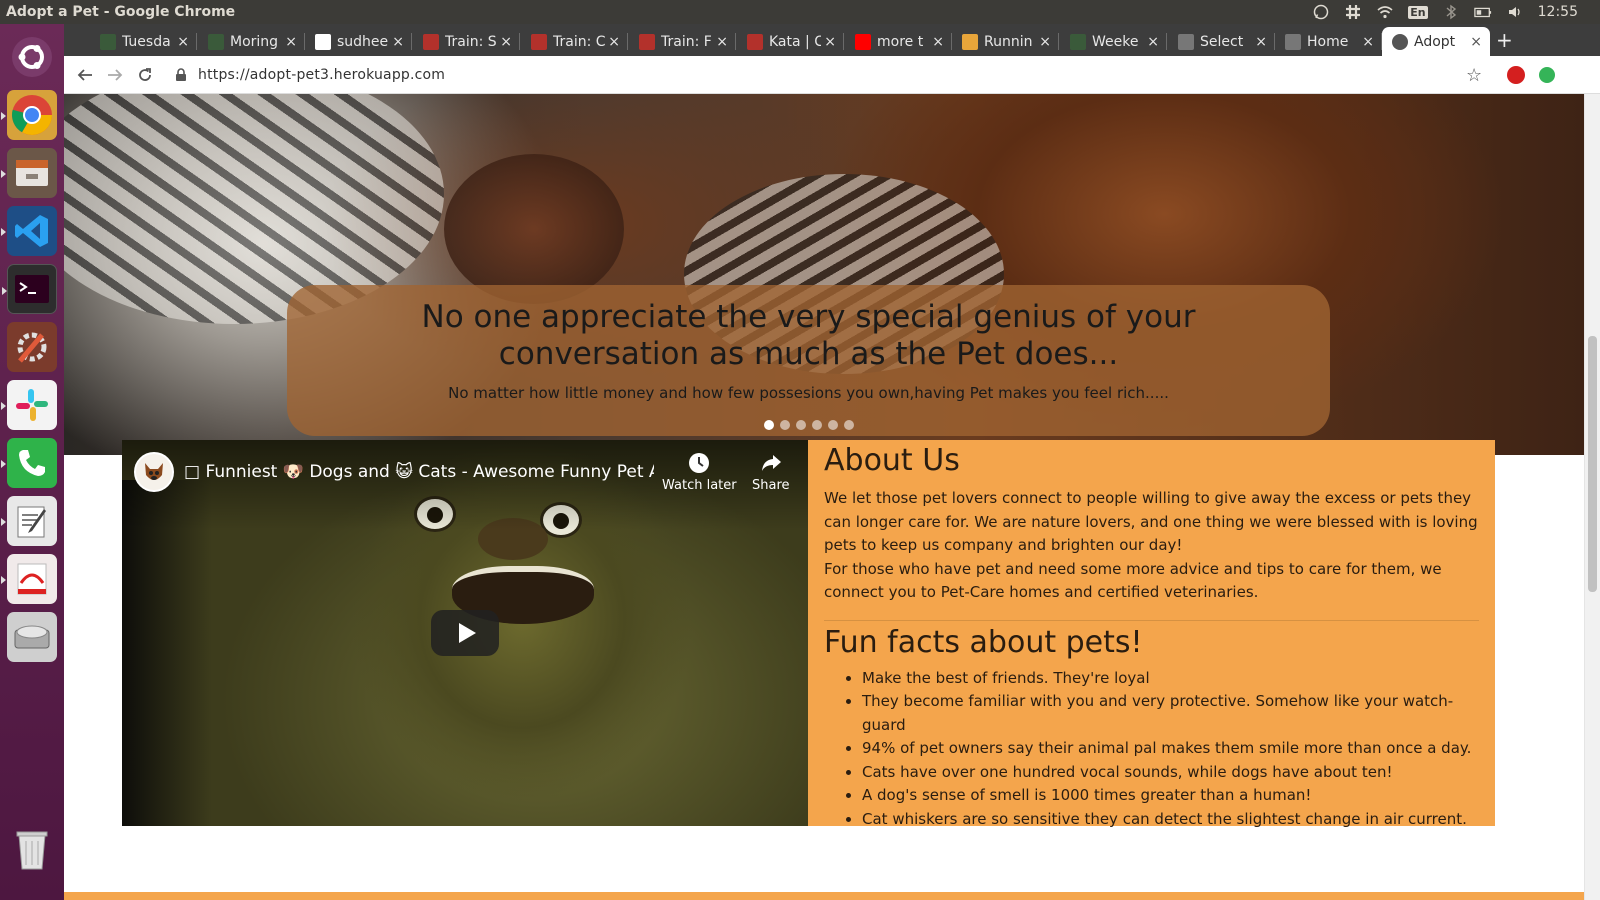 This screenshot has width=1600, height=900. Describe the element at coordinates (1418, 12) in the screenshot. I see `keyboard-layout-indicator: En` at that location.